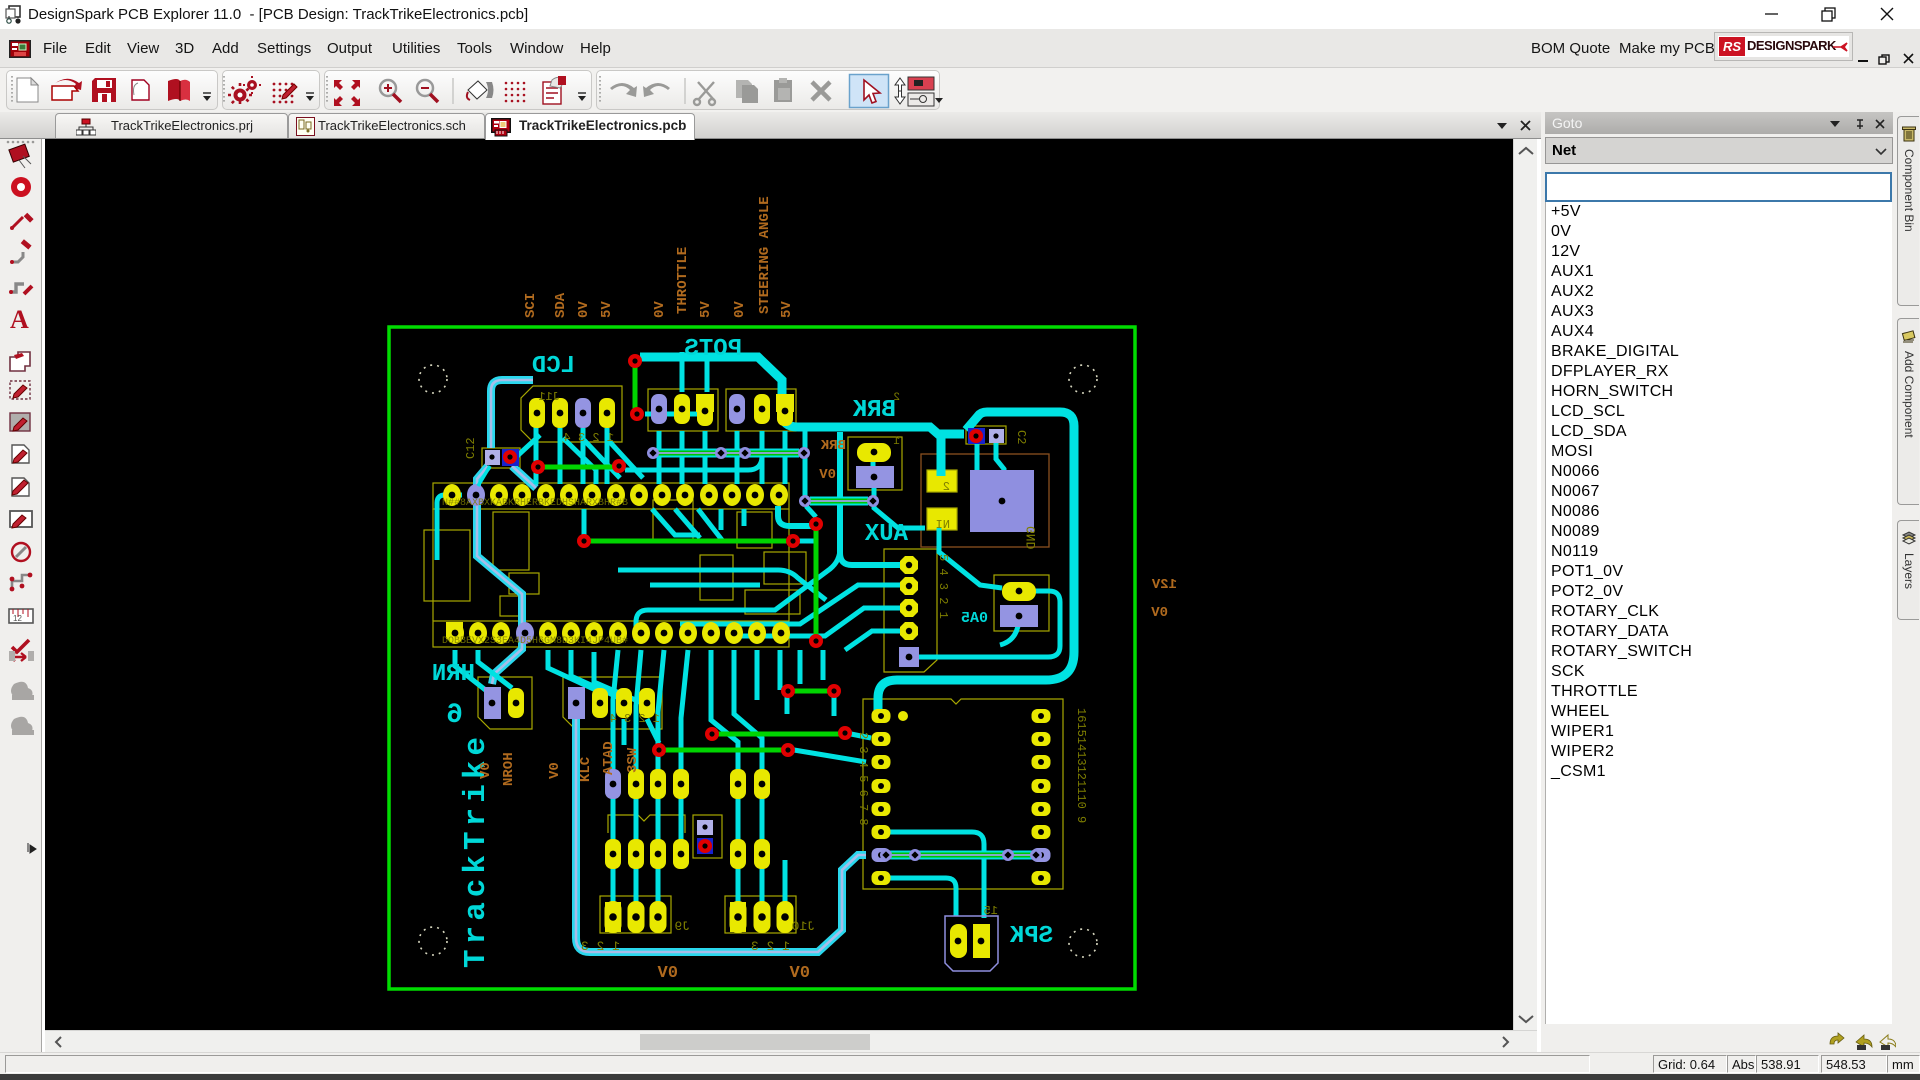  Describe the element at coordinates (453, 674) in the screenshot. I see `svg-text: HRN` at that location.